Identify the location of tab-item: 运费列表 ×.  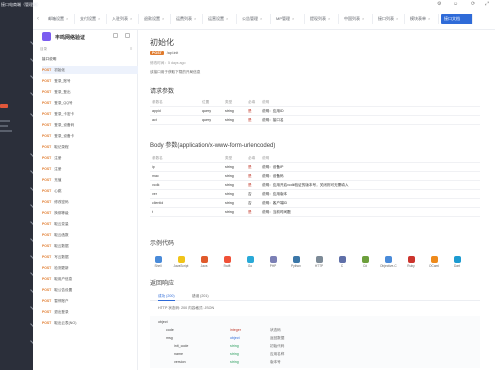
(188, 19).